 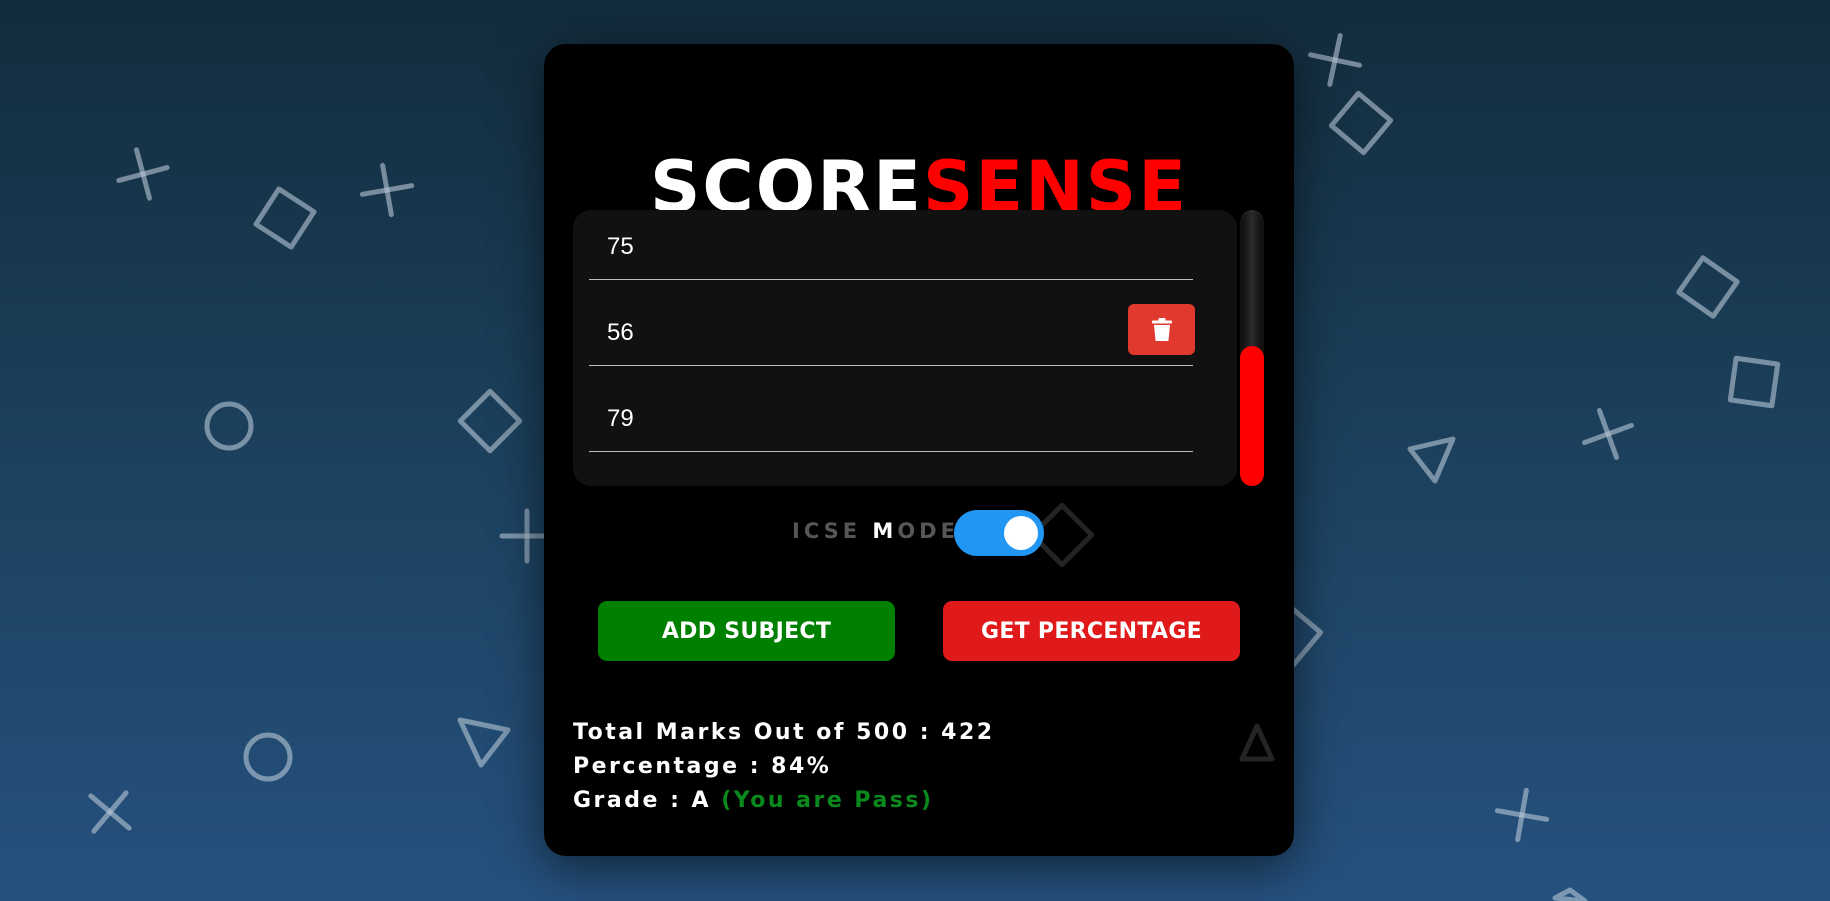 I want to click on add-subject-button: ADD SUBJECT, so click(x=746, y=631).